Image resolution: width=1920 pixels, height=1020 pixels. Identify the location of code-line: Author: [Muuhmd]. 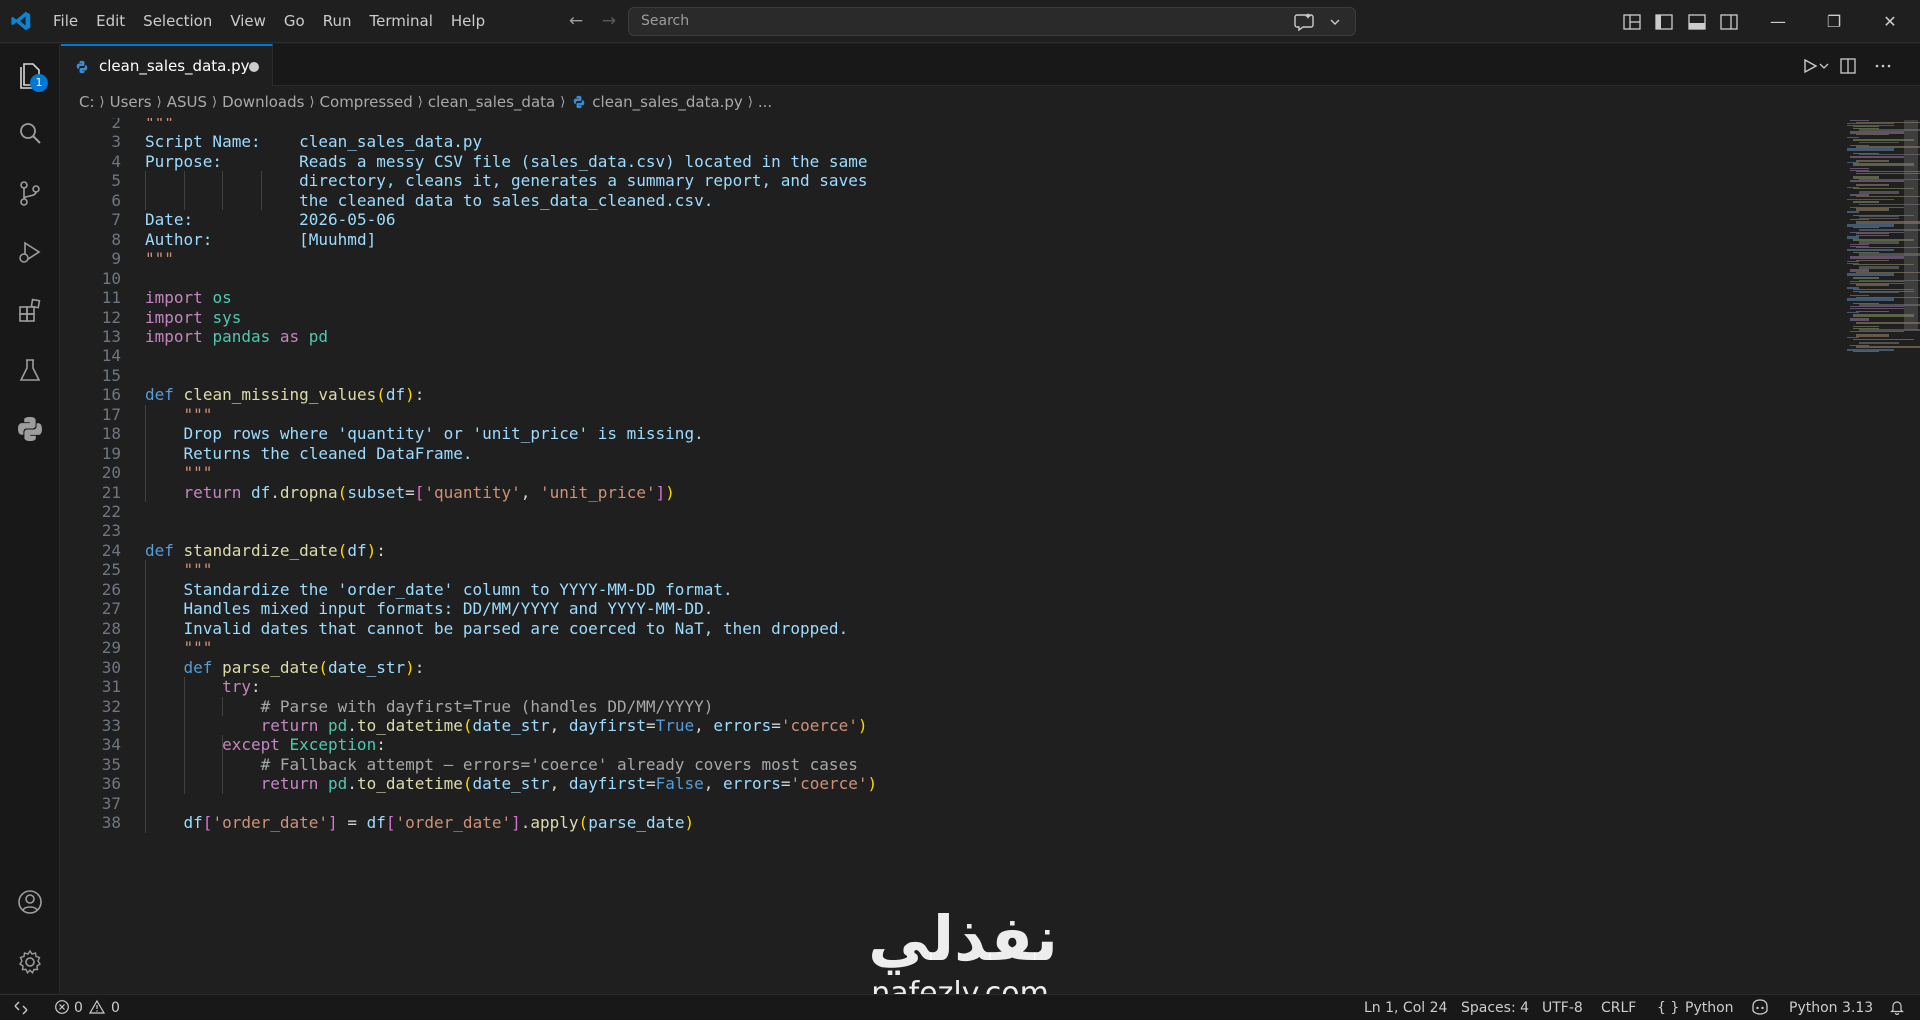
(260, 239).